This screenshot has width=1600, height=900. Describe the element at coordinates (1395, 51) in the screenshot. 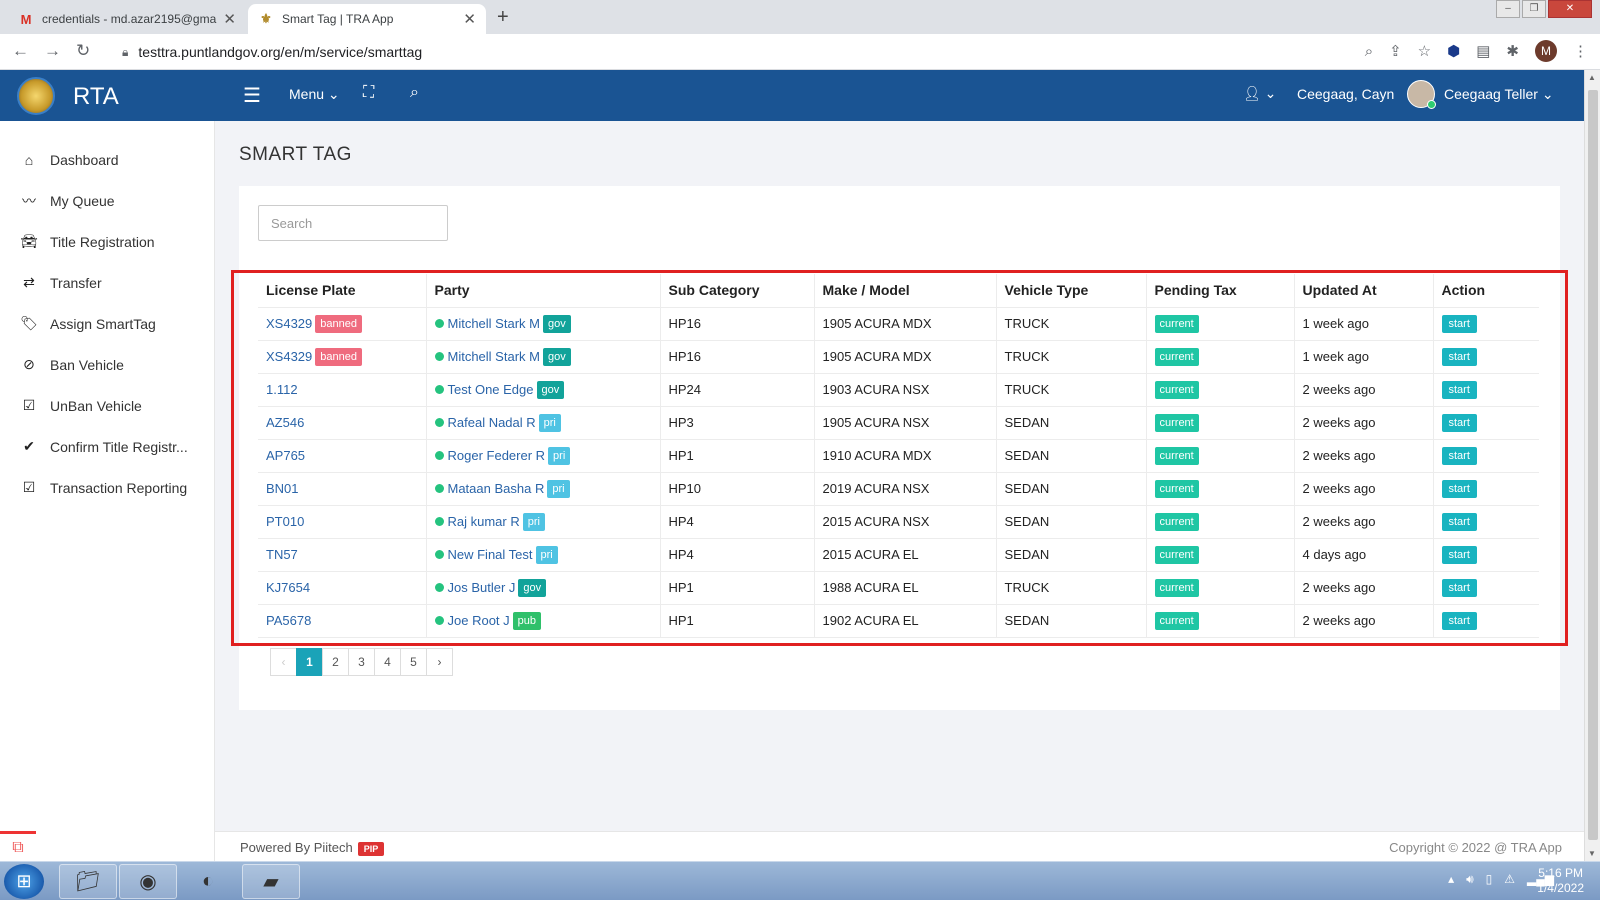

I see `share-icon: ⇪` at that location.